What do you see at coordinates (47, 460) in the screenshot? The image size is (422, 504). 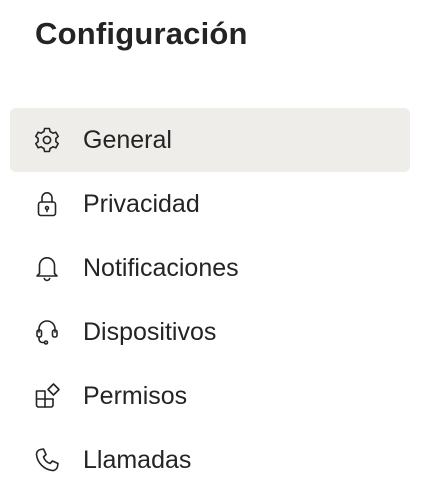 I see `phone-icon` at bounding box center [47, 460].